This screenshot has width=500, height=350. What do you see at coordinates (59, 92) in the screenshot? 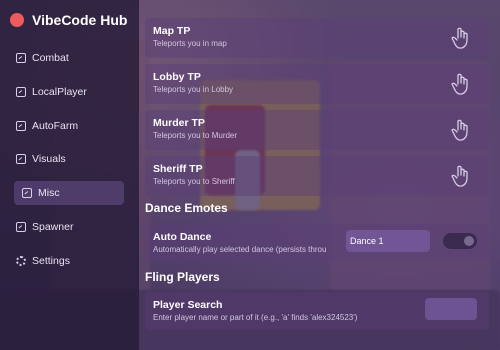
I see `sidebar-item-label: LocalPlayer` at bounding box center [59, 92].